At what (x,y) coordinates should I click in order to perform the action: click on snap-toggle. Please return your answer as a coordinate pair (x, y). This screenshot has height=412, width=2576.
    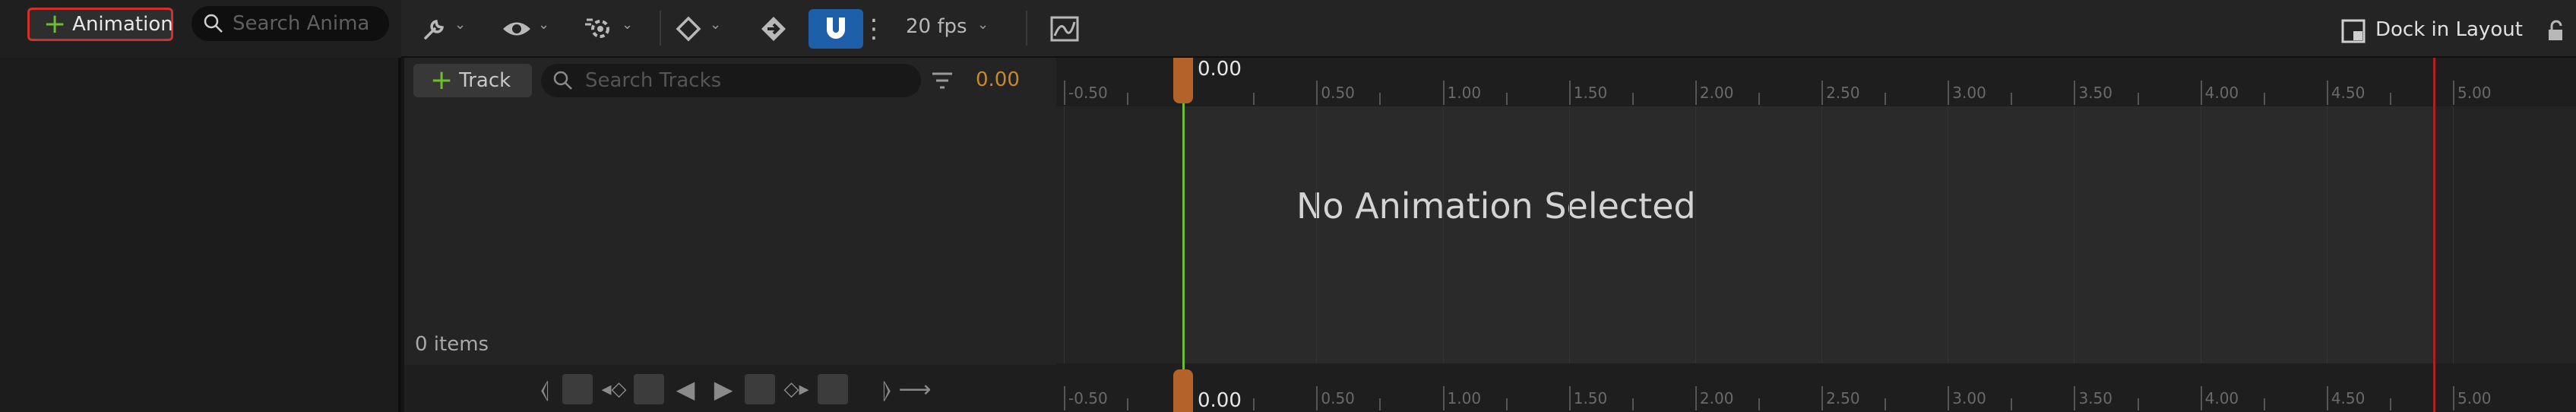
    Looking at the image, I should click on (836, 29).